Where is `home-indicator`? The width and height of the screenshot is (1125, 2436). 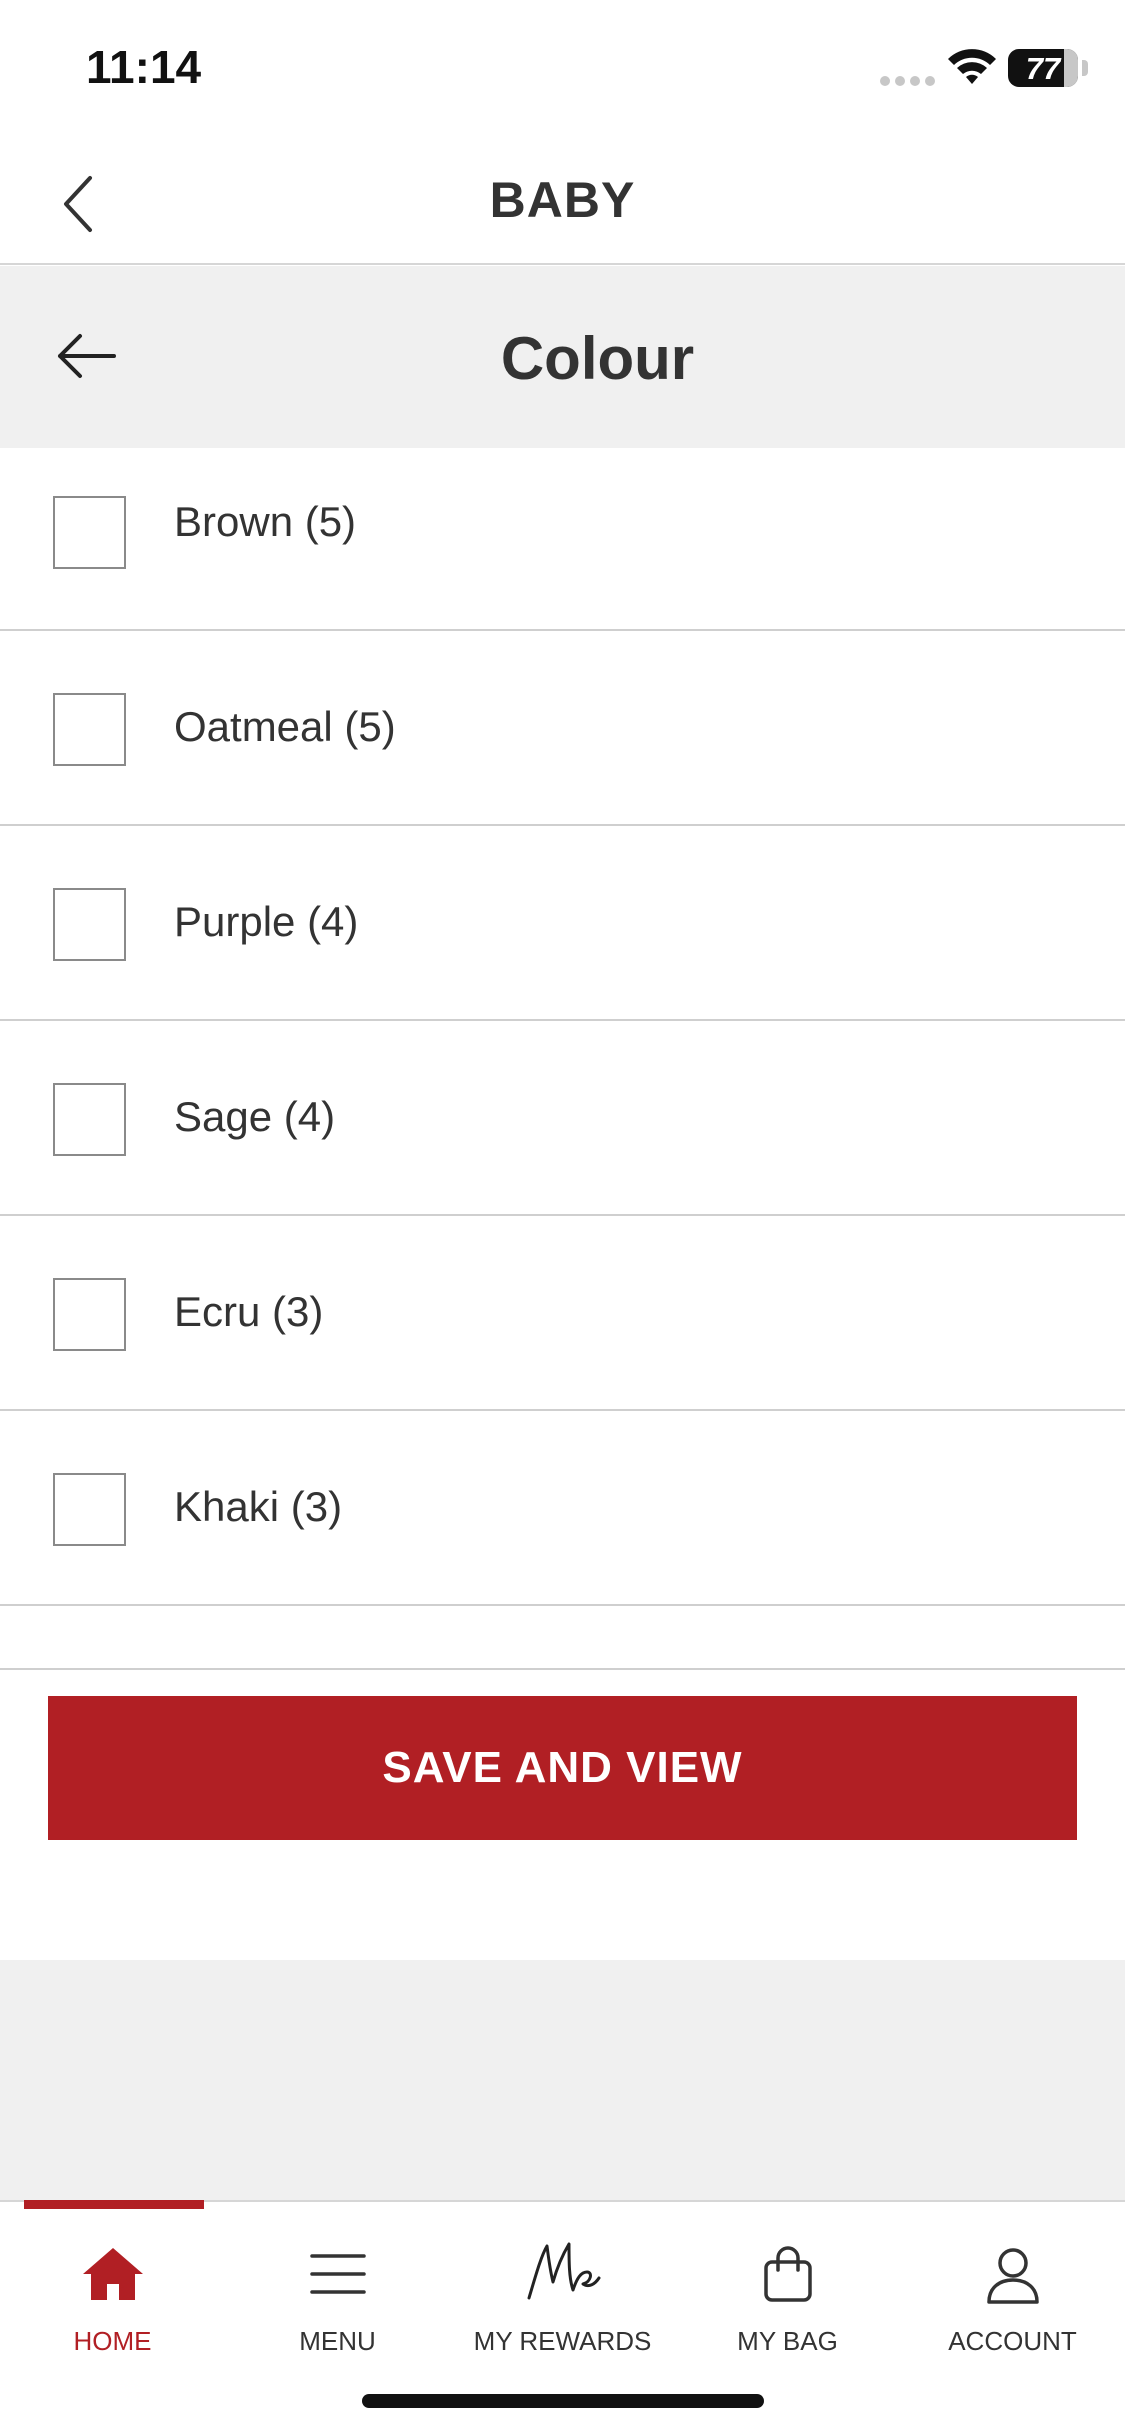 home-indicator is located at coordinates (563, 2401).